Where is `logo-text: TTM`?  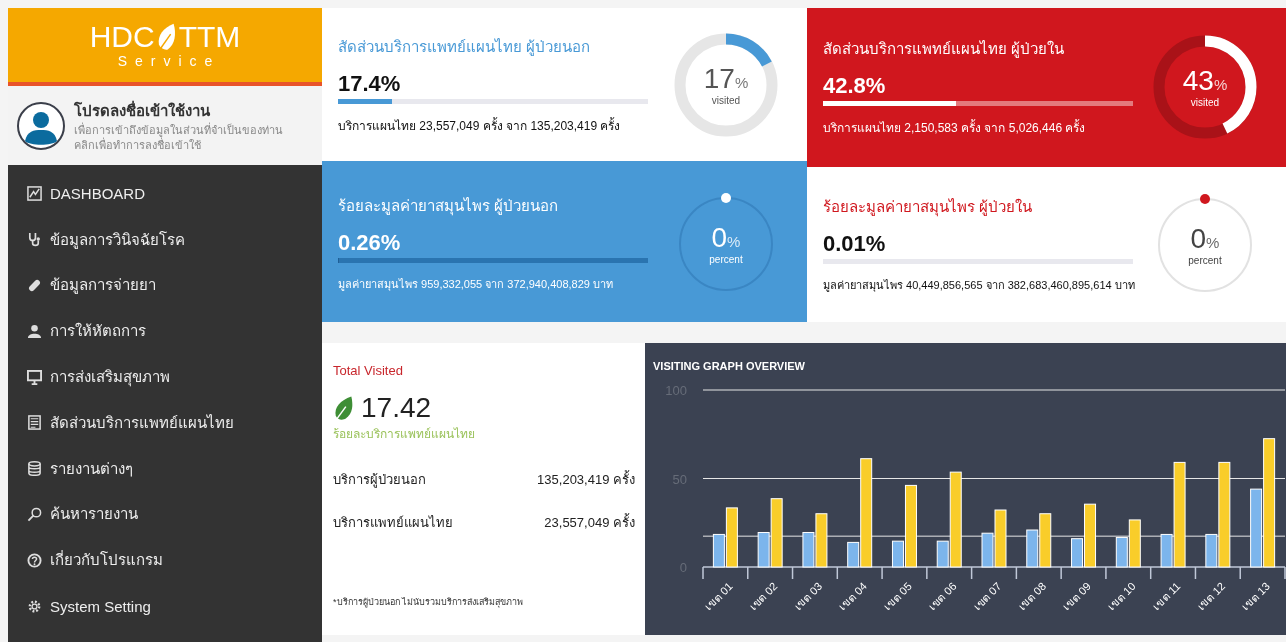 logo-text: TTM is located at coordinates (209, 37).